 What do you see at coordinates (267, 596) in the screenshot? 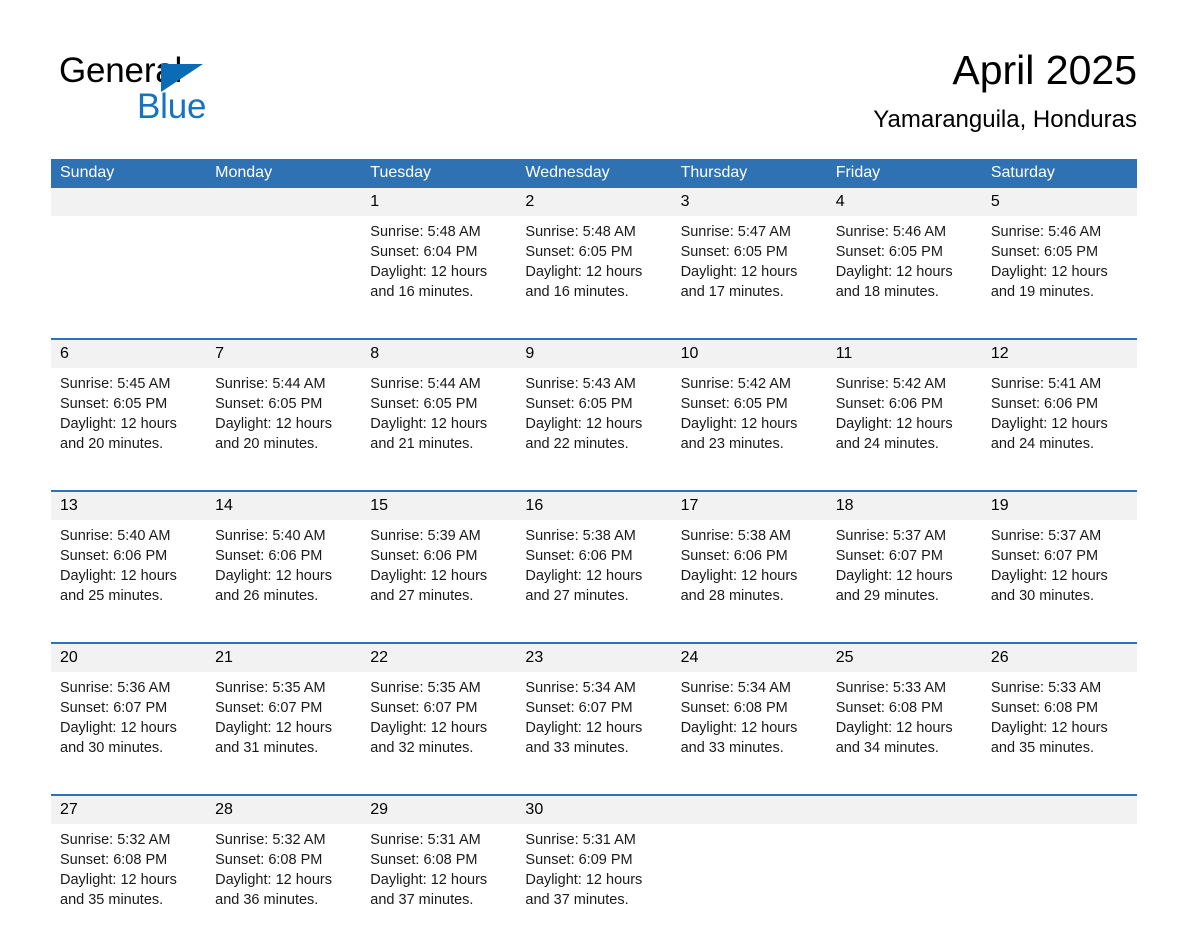
I see `day-info-line: and 26 minutes.` at bounding box center [267, 596].